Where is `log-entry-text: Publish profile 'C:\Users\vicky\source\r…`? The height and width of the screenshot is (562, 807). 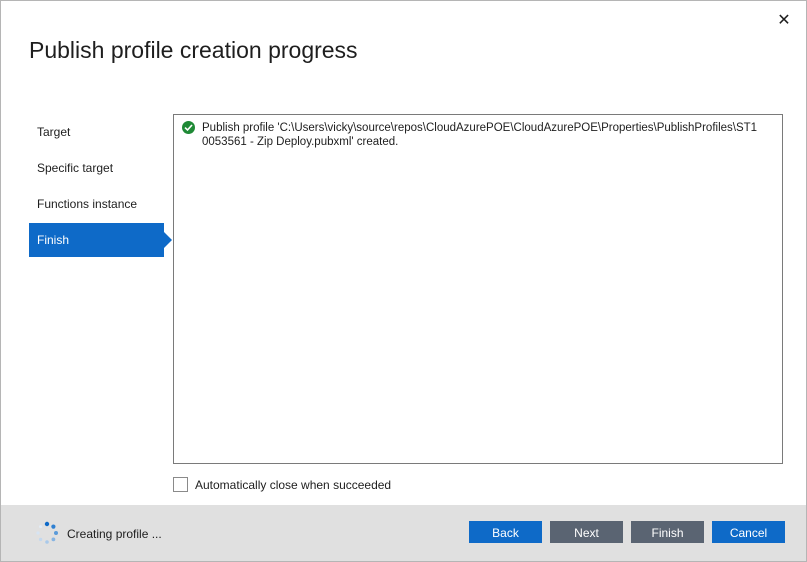
log-entry-text: Publish profile 'C:\Users\vicky\source\r… is located at coordinates (480, 135).